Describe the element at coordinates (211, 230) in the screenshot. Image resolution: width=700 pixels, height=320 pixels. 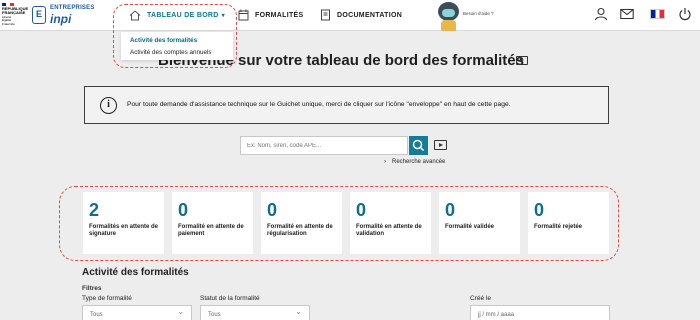
I see `card-label: Formalité en attente de paiement` at that location.